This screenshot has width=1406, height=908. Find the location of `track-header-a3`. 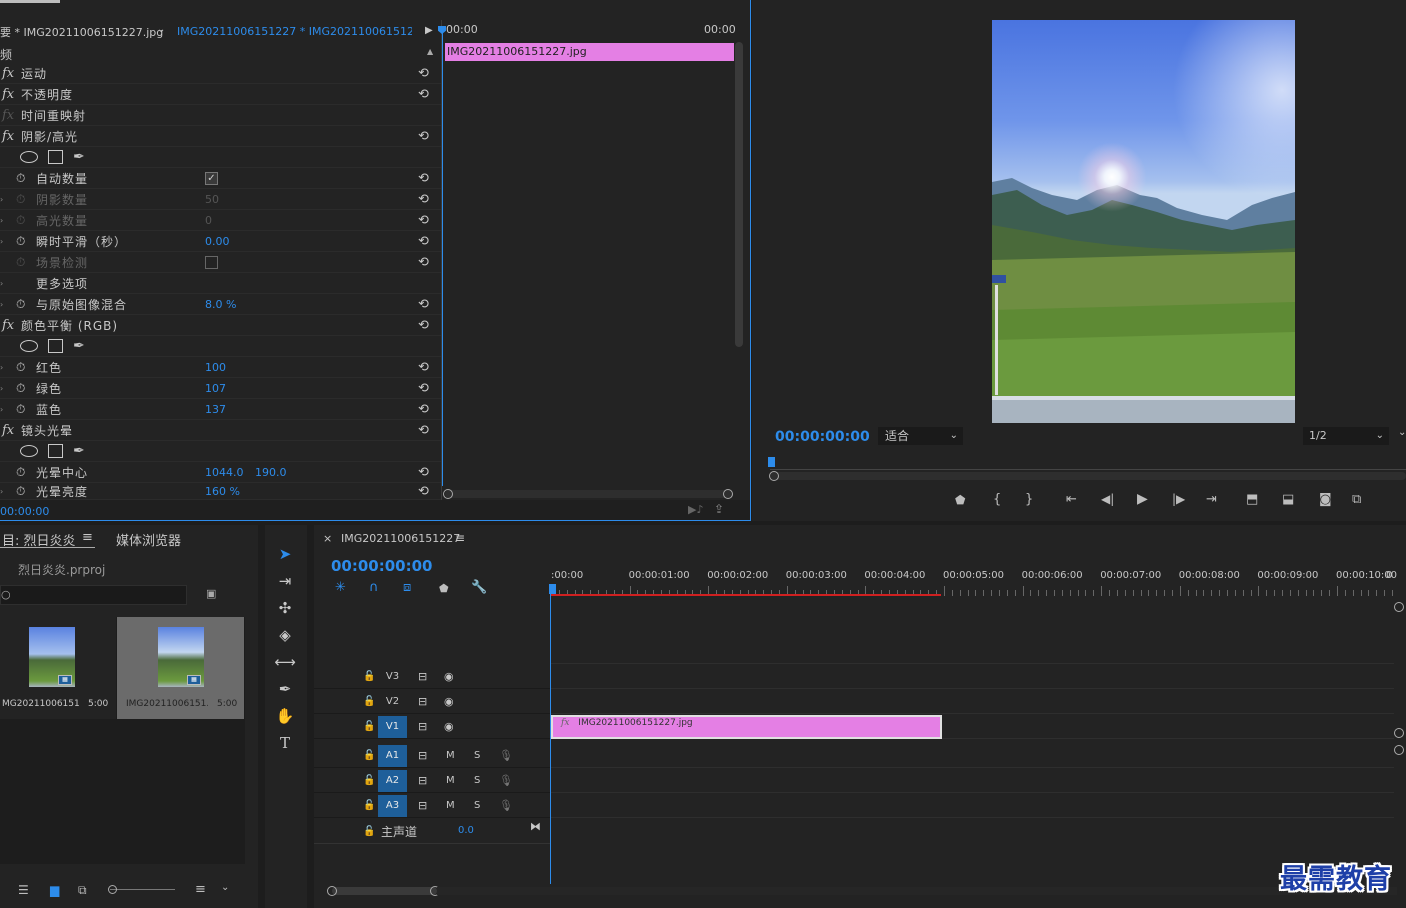

track-header-a3 is located at coordinates (432, 806).